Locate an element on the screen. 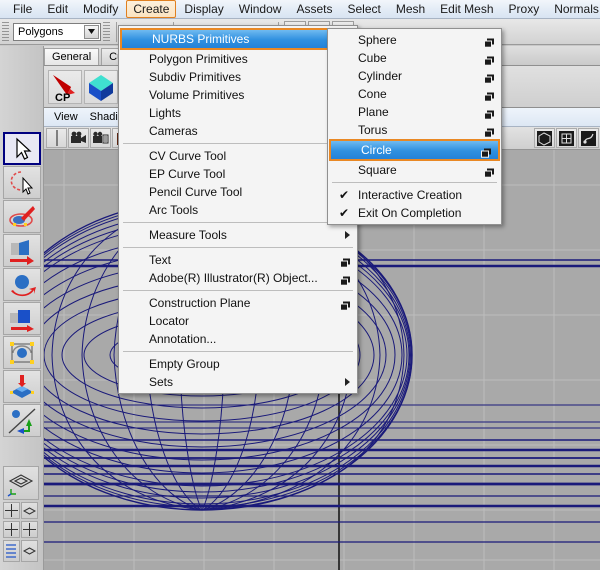 This screenshot has width=600, height=570. menu-item-pencil-curve-tool: Pencil Curve Tool is located at coordinates (238, 192).